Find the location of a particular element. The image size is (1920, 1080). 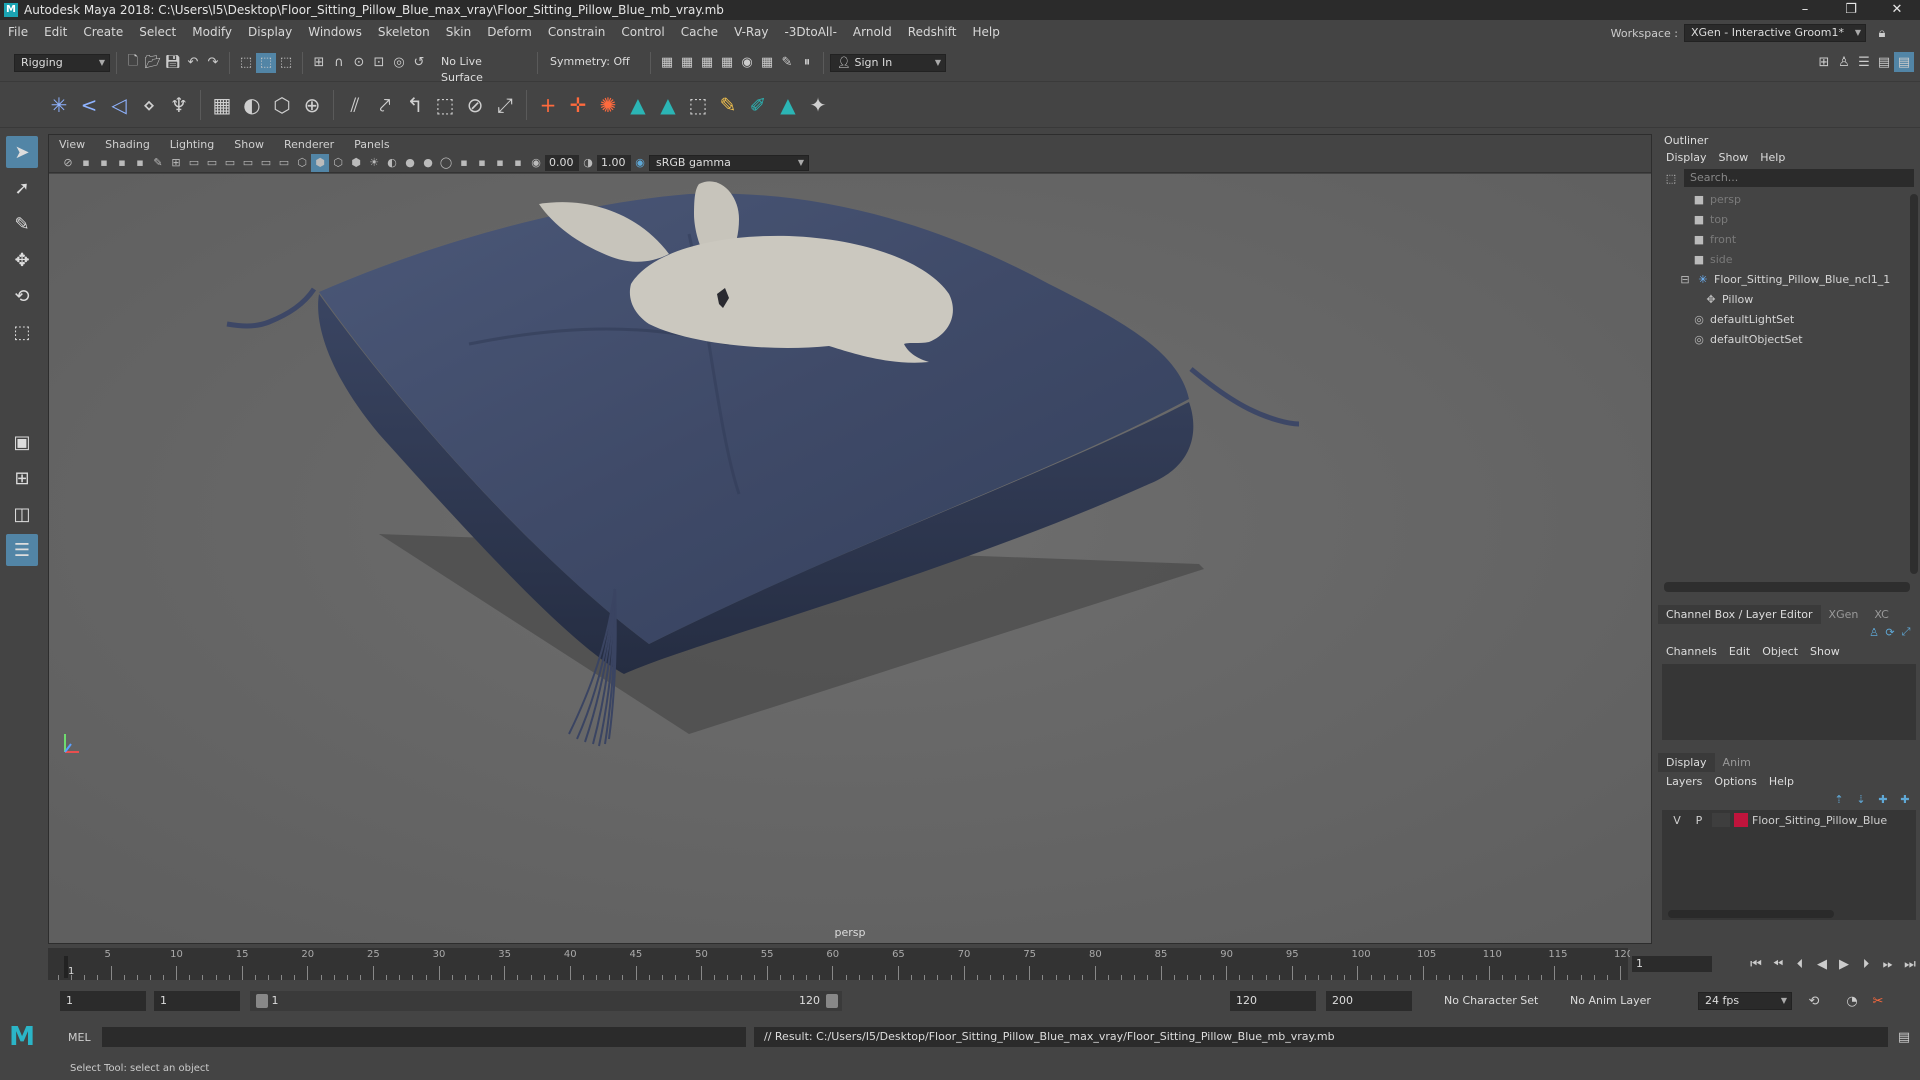

script-editor-icon: ▤ is located at coordinates (1904, 1037).